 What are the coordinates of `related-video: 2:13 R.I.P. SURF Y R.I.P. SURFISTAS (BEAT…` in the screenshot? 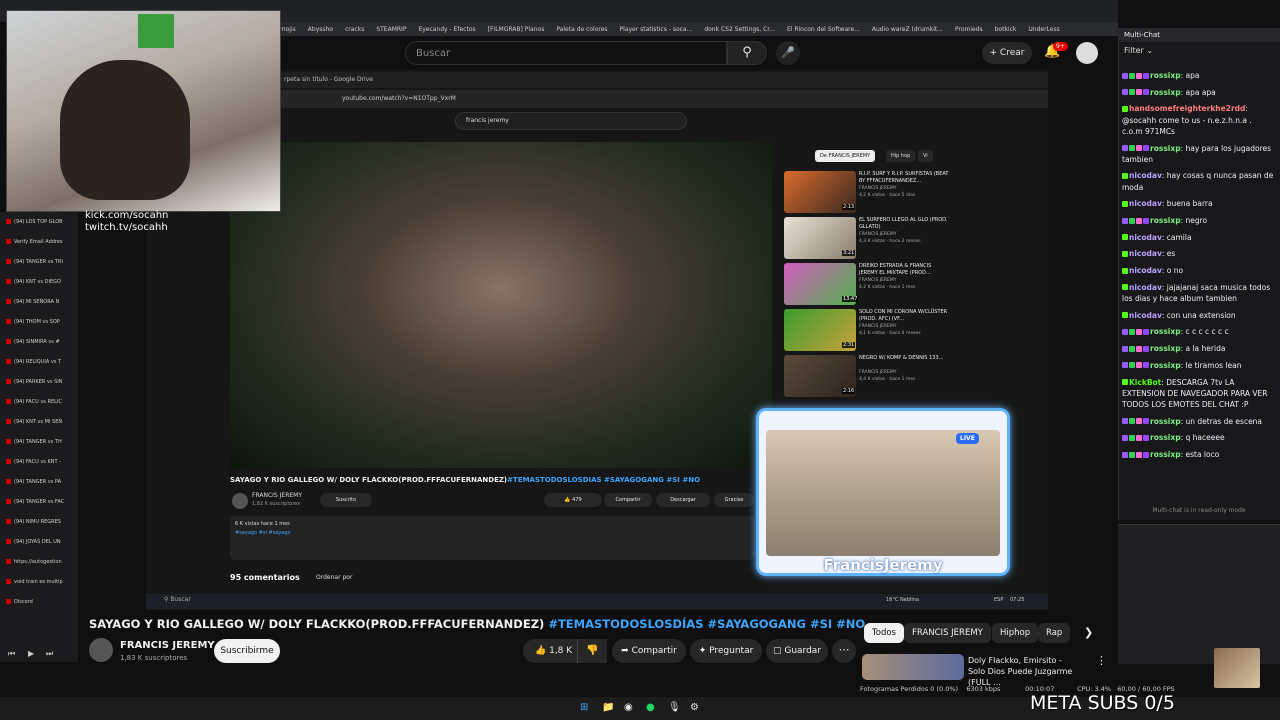 It's located at (869, 193).